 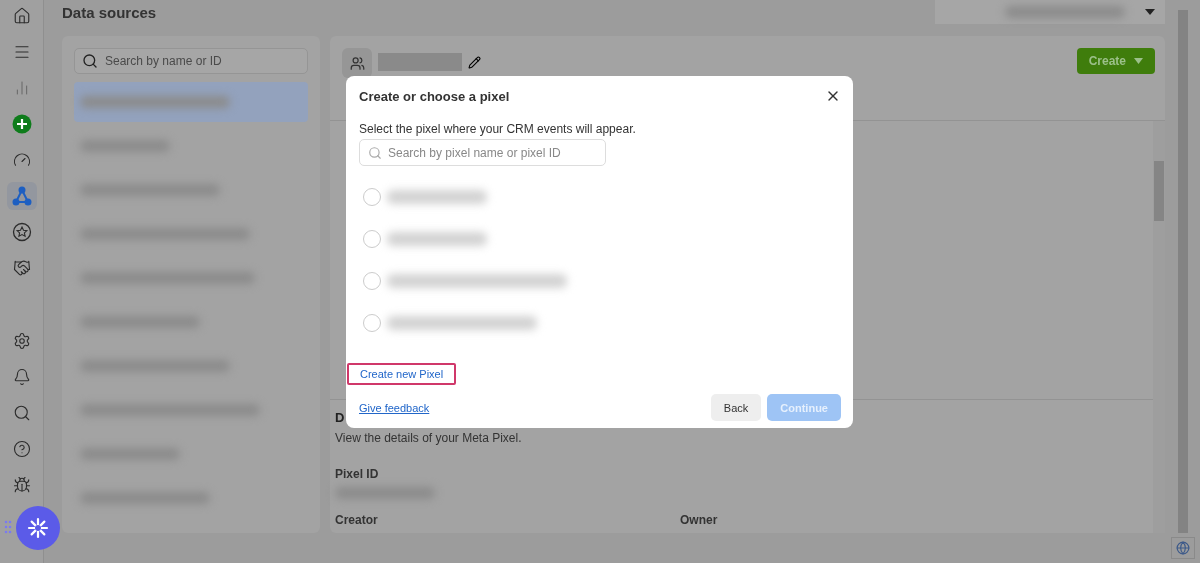 What do you see at coordinates (21, 485) in the screenshot?
I see `bug-icon` at bounding box center [21, 485].